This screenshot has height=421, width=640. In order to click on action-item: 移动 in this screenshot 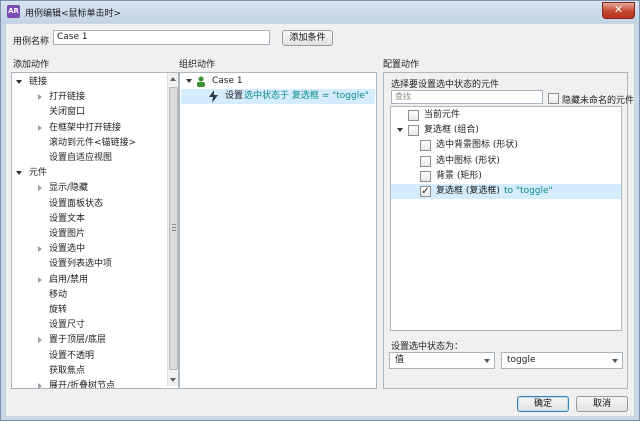, I will do `click(87, 295)`.